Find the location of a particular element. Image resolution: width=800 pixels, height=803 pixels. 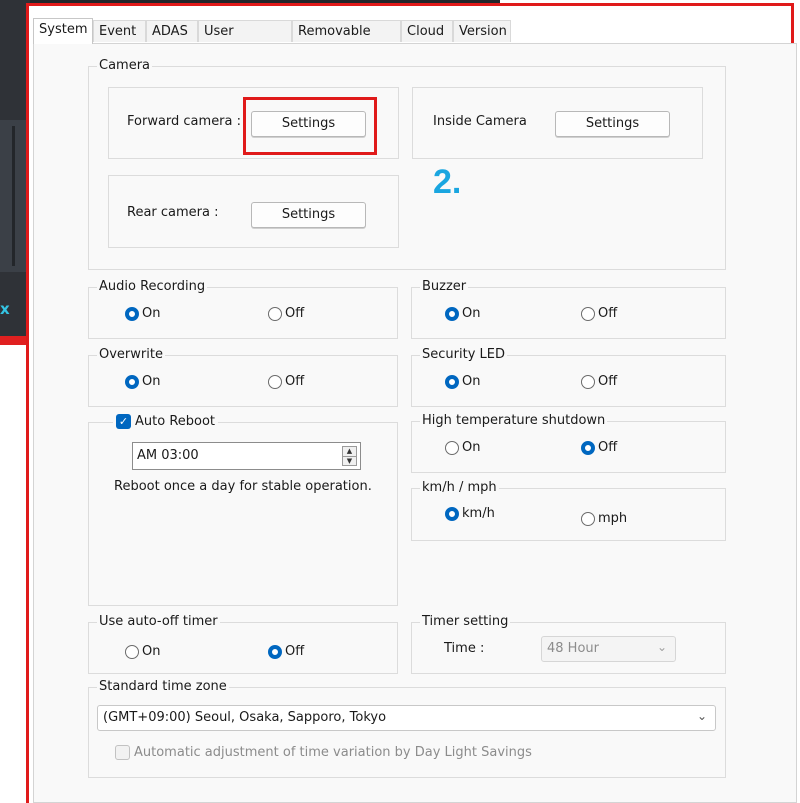

high-temp-title: High temperature shutdown is located at coordinates (514, 421).